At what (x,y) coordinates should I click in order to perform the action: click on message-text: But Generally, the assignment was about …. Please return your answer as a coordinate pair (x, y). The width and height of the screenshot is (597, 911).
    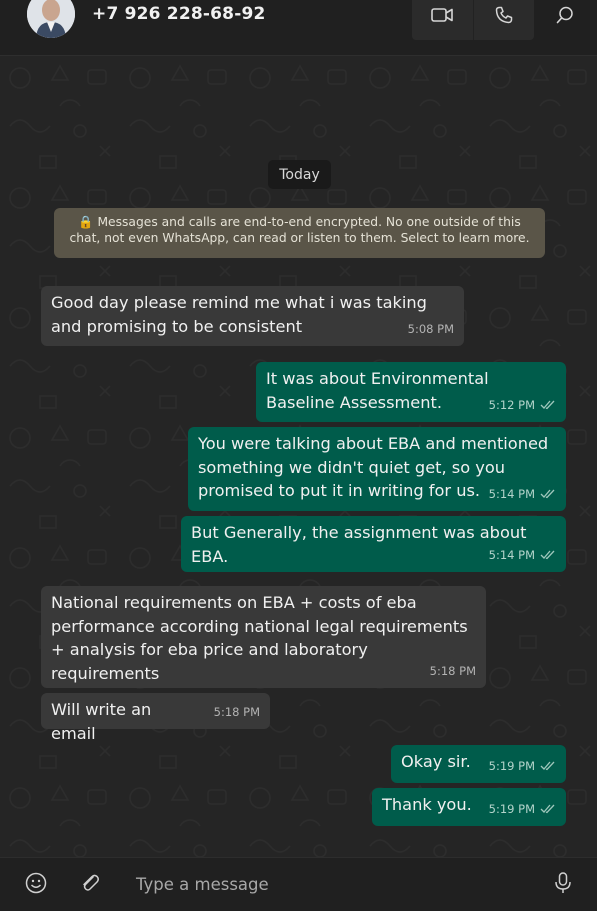
    Looking at the image, I should click on (359, 544).